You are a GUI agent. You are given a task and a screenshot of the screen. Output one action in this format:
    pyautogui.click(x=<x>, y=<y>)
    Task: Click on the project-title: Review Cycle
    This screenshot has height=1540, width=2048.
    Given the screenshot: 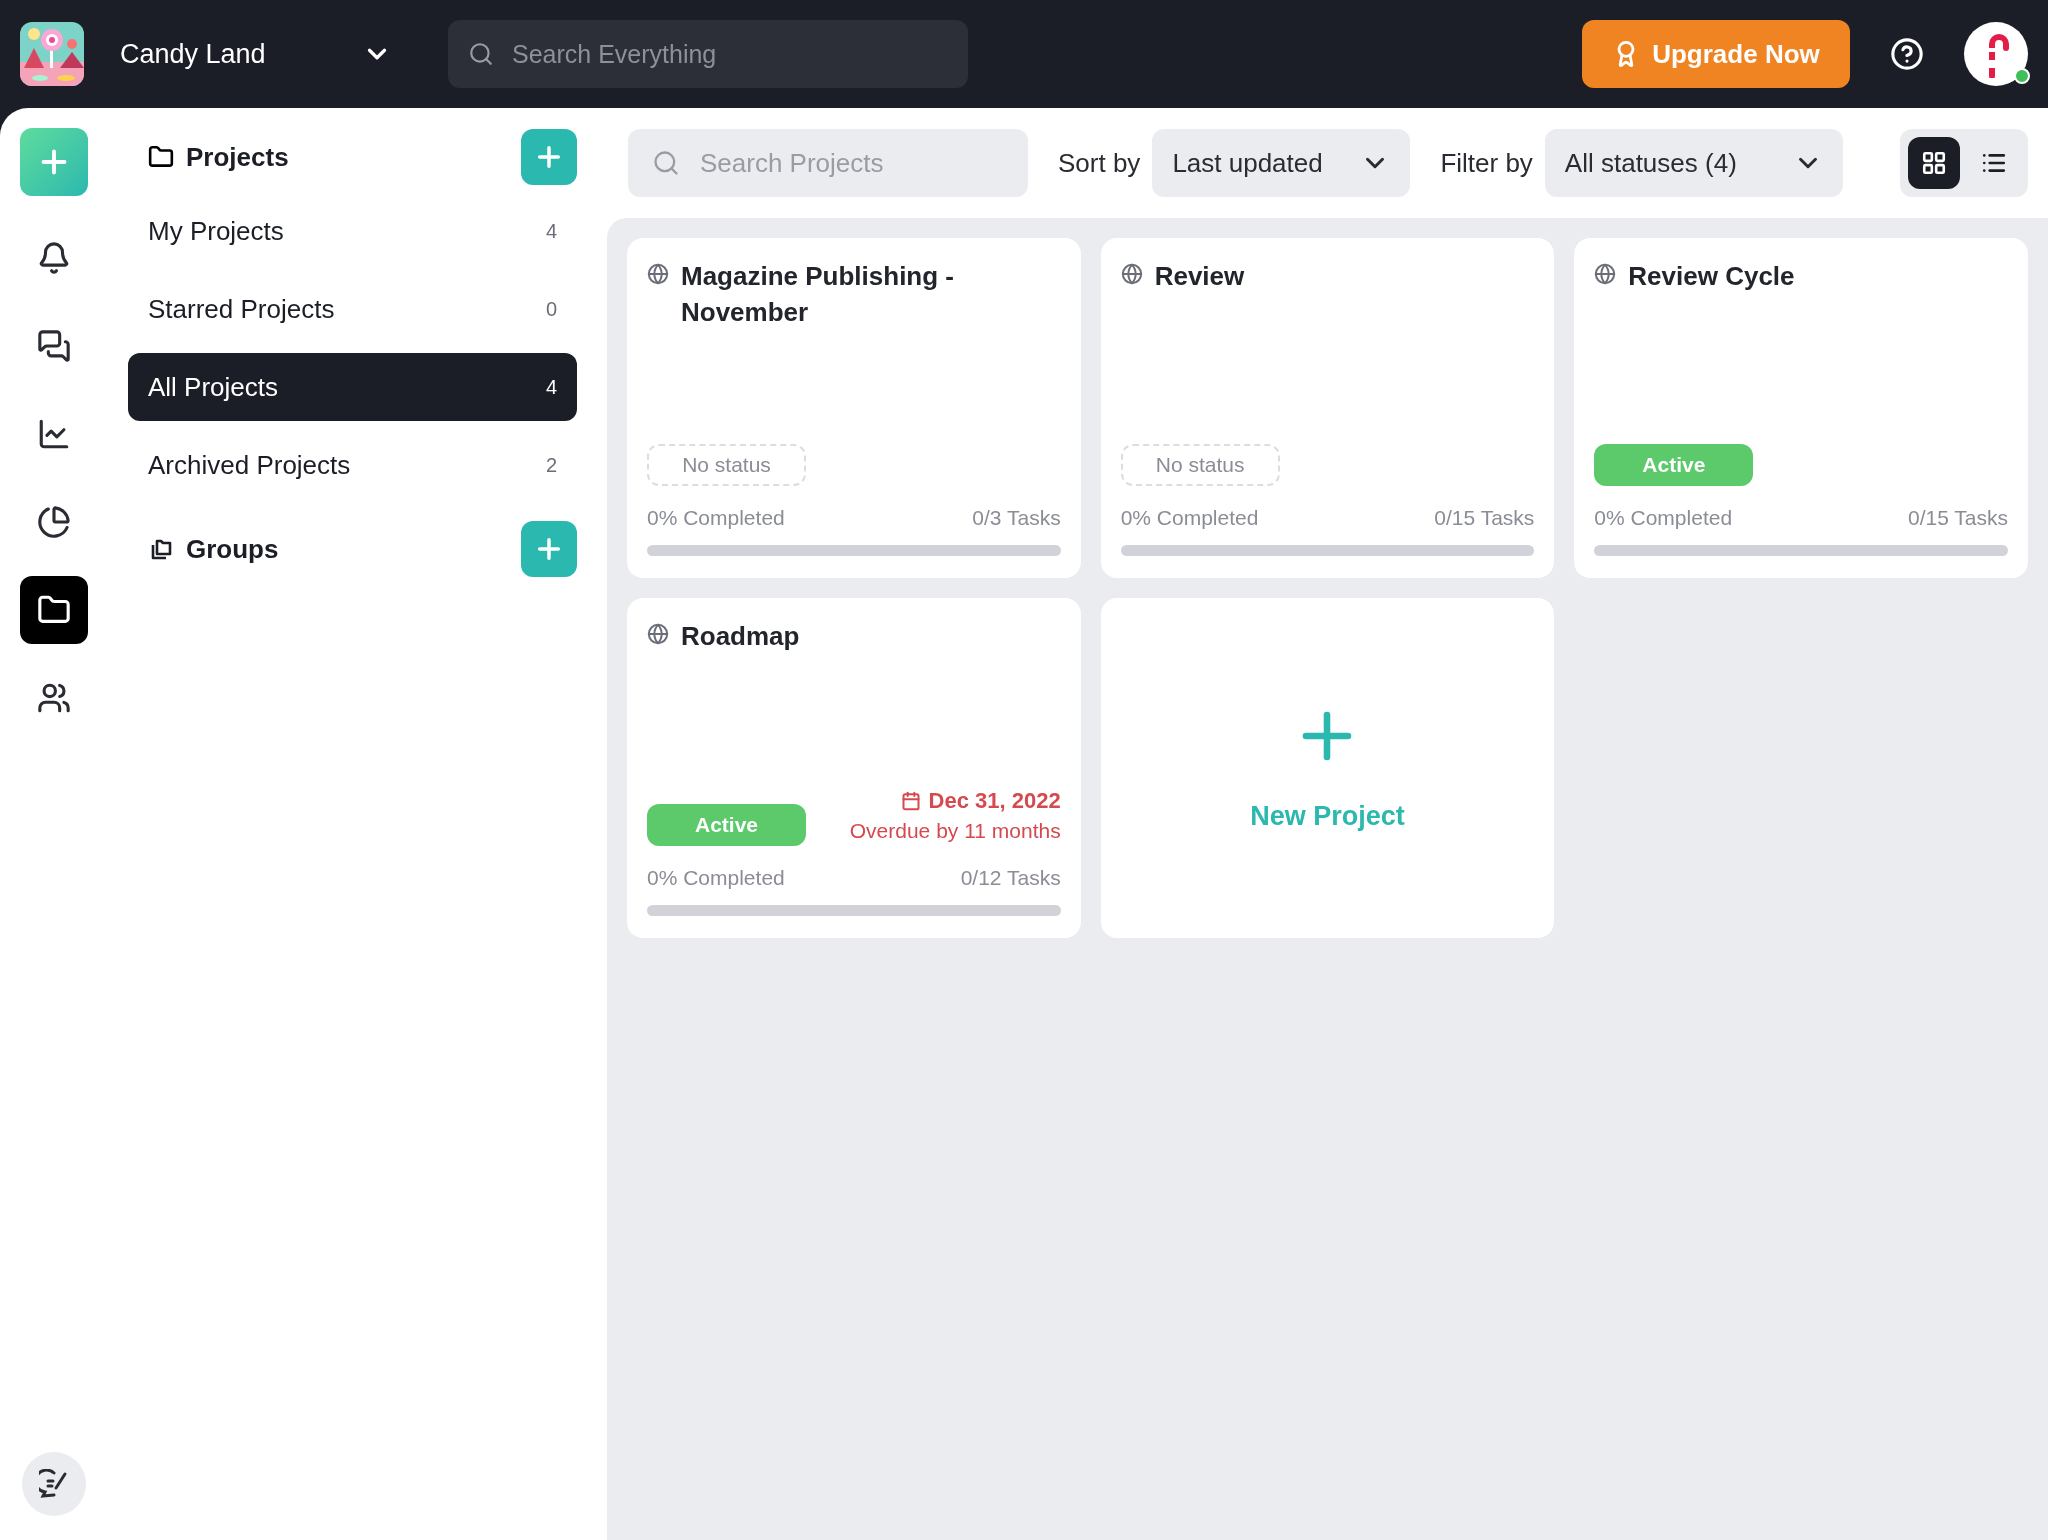 What is the action you would take?
    pyautogui.click(x=1711, y=276)
    